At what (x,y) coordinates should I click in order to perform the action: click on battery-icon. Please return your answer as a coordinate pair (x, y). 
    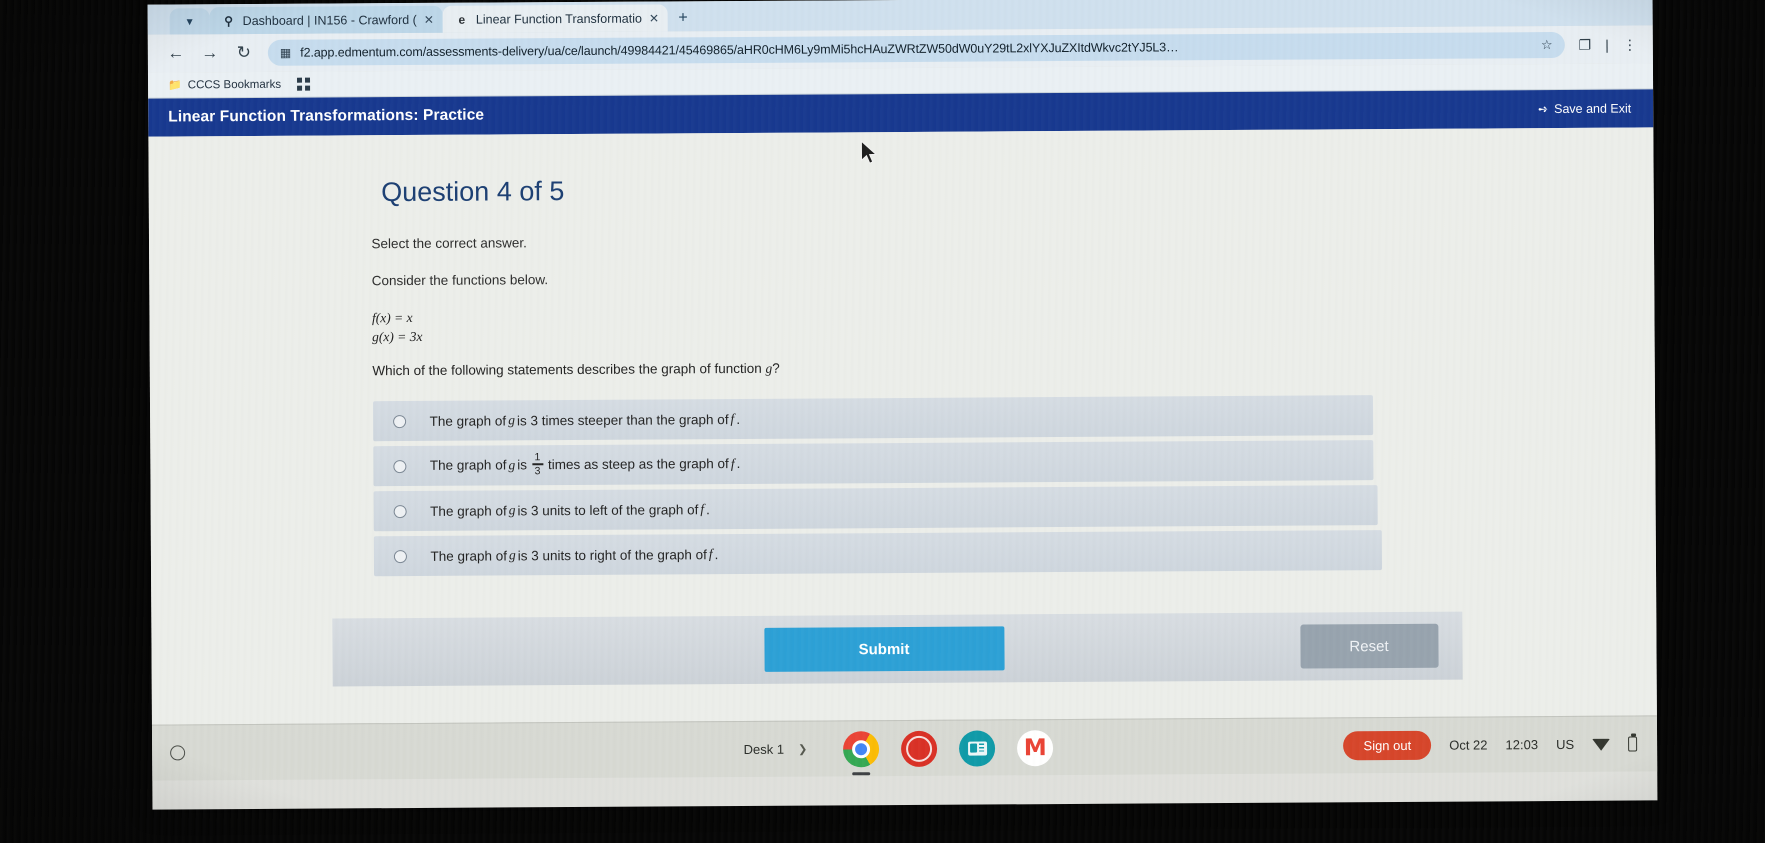
    Looking at the image, I should click on (1633, 744).